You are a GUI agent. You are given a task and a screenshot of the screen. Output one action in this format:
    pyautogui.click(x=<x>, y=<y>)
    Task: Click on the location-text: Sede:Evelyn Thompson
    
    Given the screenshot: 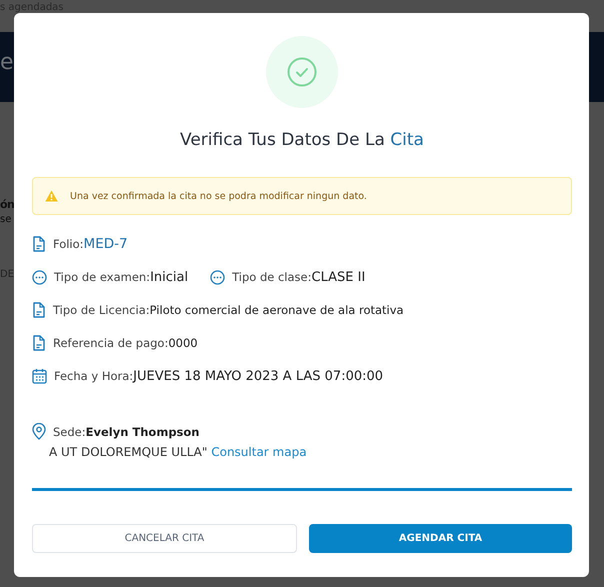 What is the action you would take?
    pyautogui.click(x=126, y=431)
    